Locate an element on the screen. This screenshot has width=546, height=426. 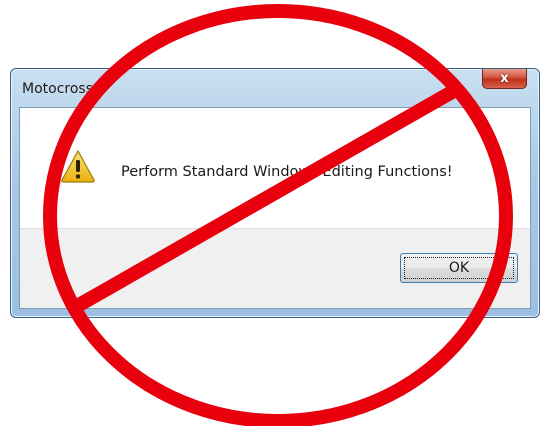
window-title: Motocross is located at coordinates (57, 89).